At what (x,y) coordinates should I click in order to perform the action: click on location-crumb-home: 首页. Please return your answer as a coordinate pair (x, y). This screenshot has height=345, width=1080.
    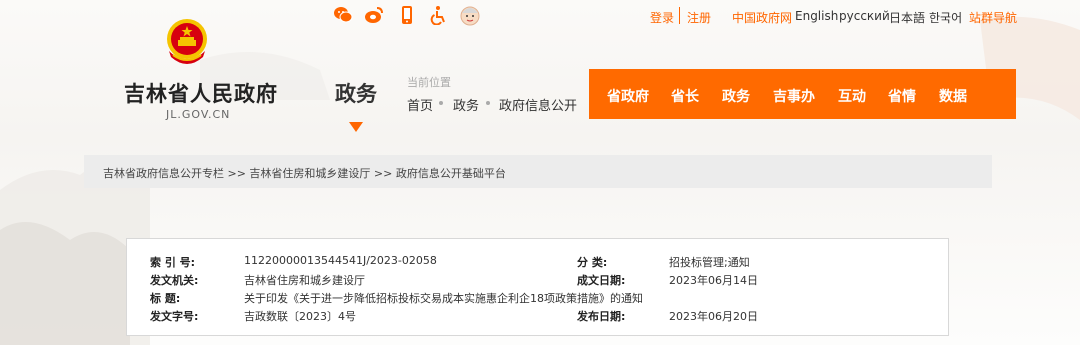
    Looking at the image, I should click on (420, 104).